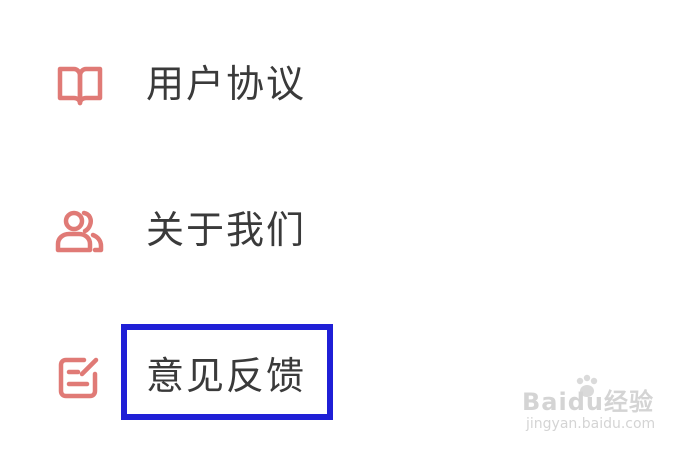  What do you see at coordinates (226, 376) in the screenshot?
I see `menu-item-label: 意见反馈` at bounding box center [226, 376].